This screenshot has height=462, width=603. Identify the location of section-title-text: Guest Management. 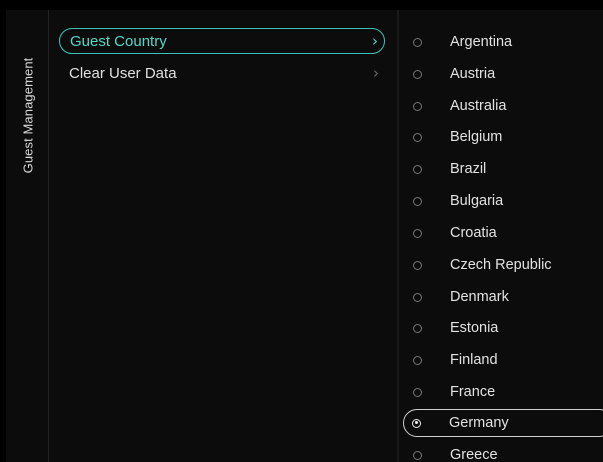
(28, 115).